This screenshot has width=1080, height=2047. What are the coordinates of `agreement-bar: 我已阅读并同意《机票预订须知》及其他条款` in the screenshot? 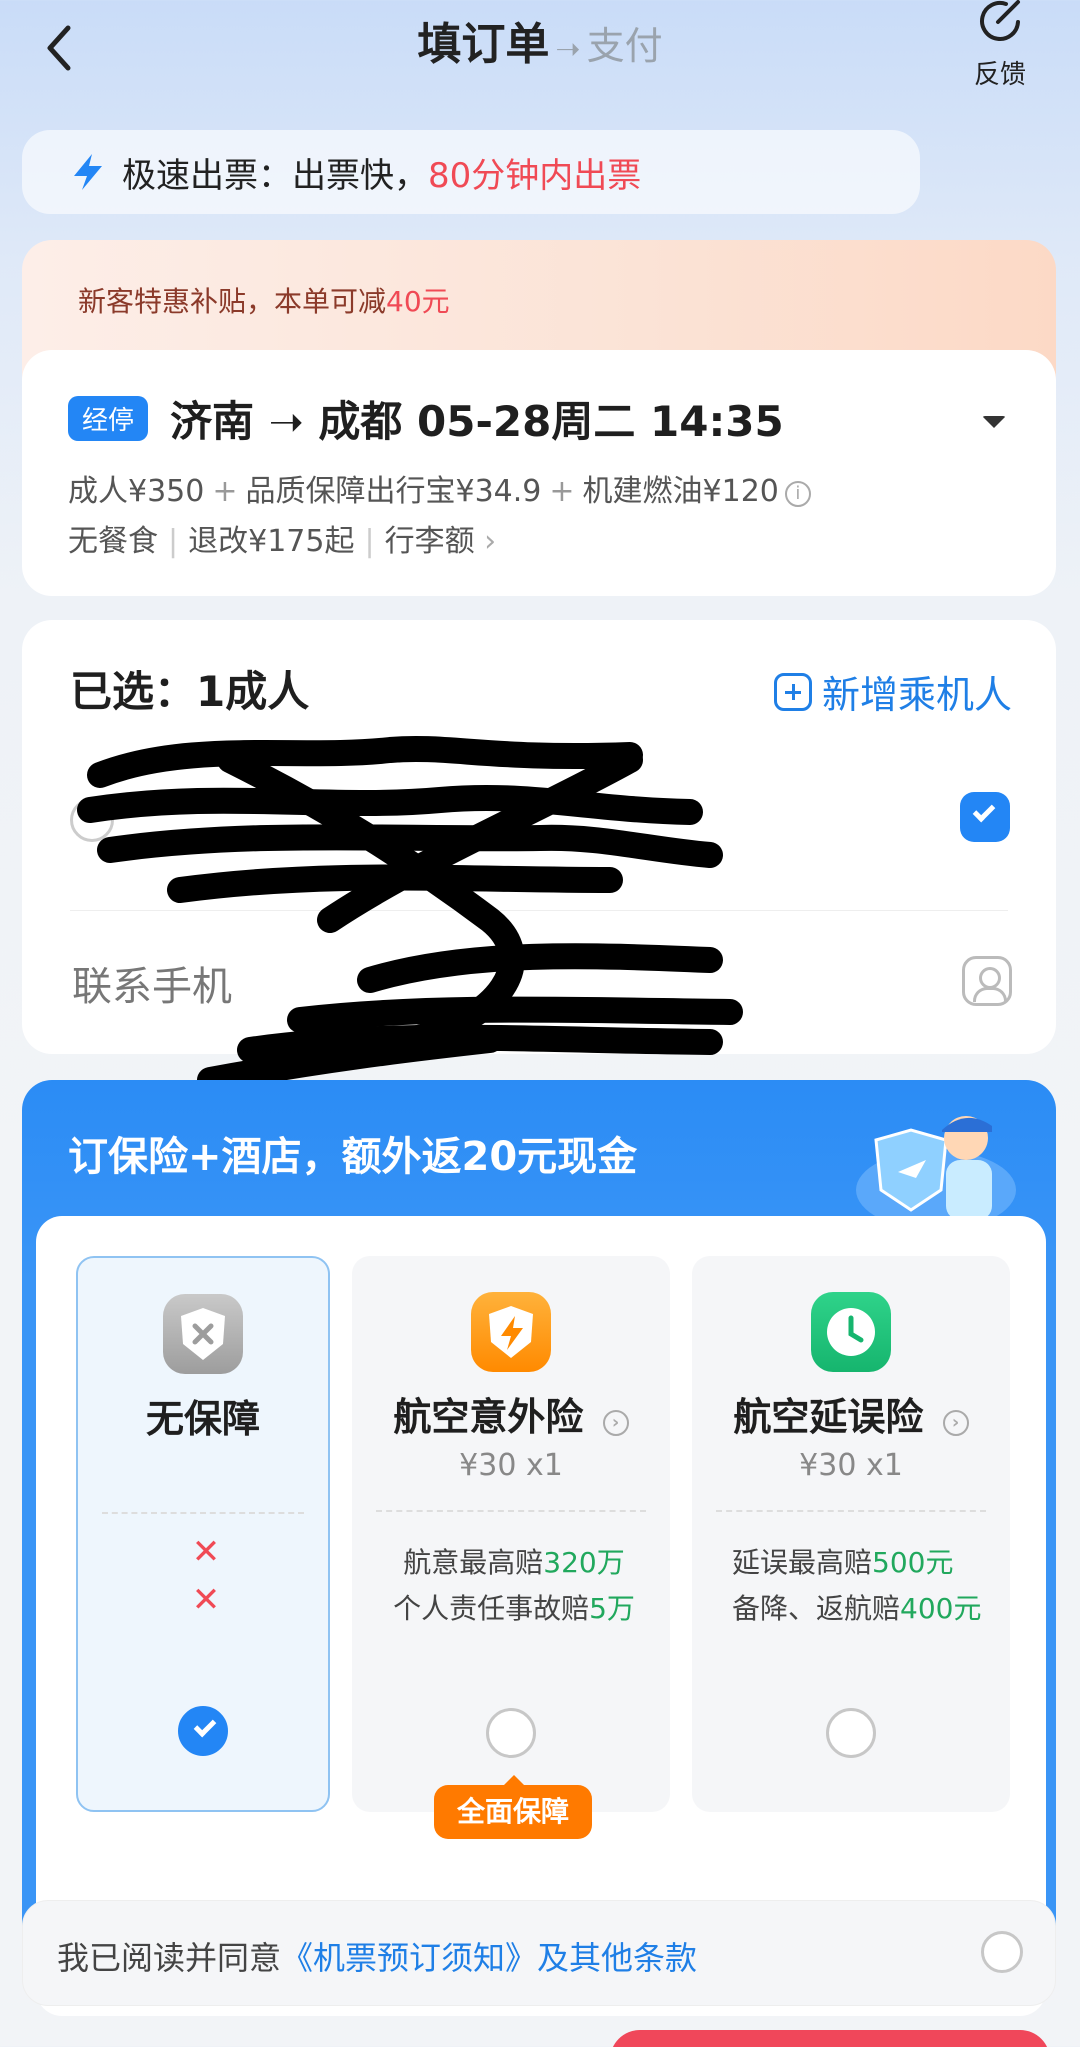 It's located at (539, 1953).